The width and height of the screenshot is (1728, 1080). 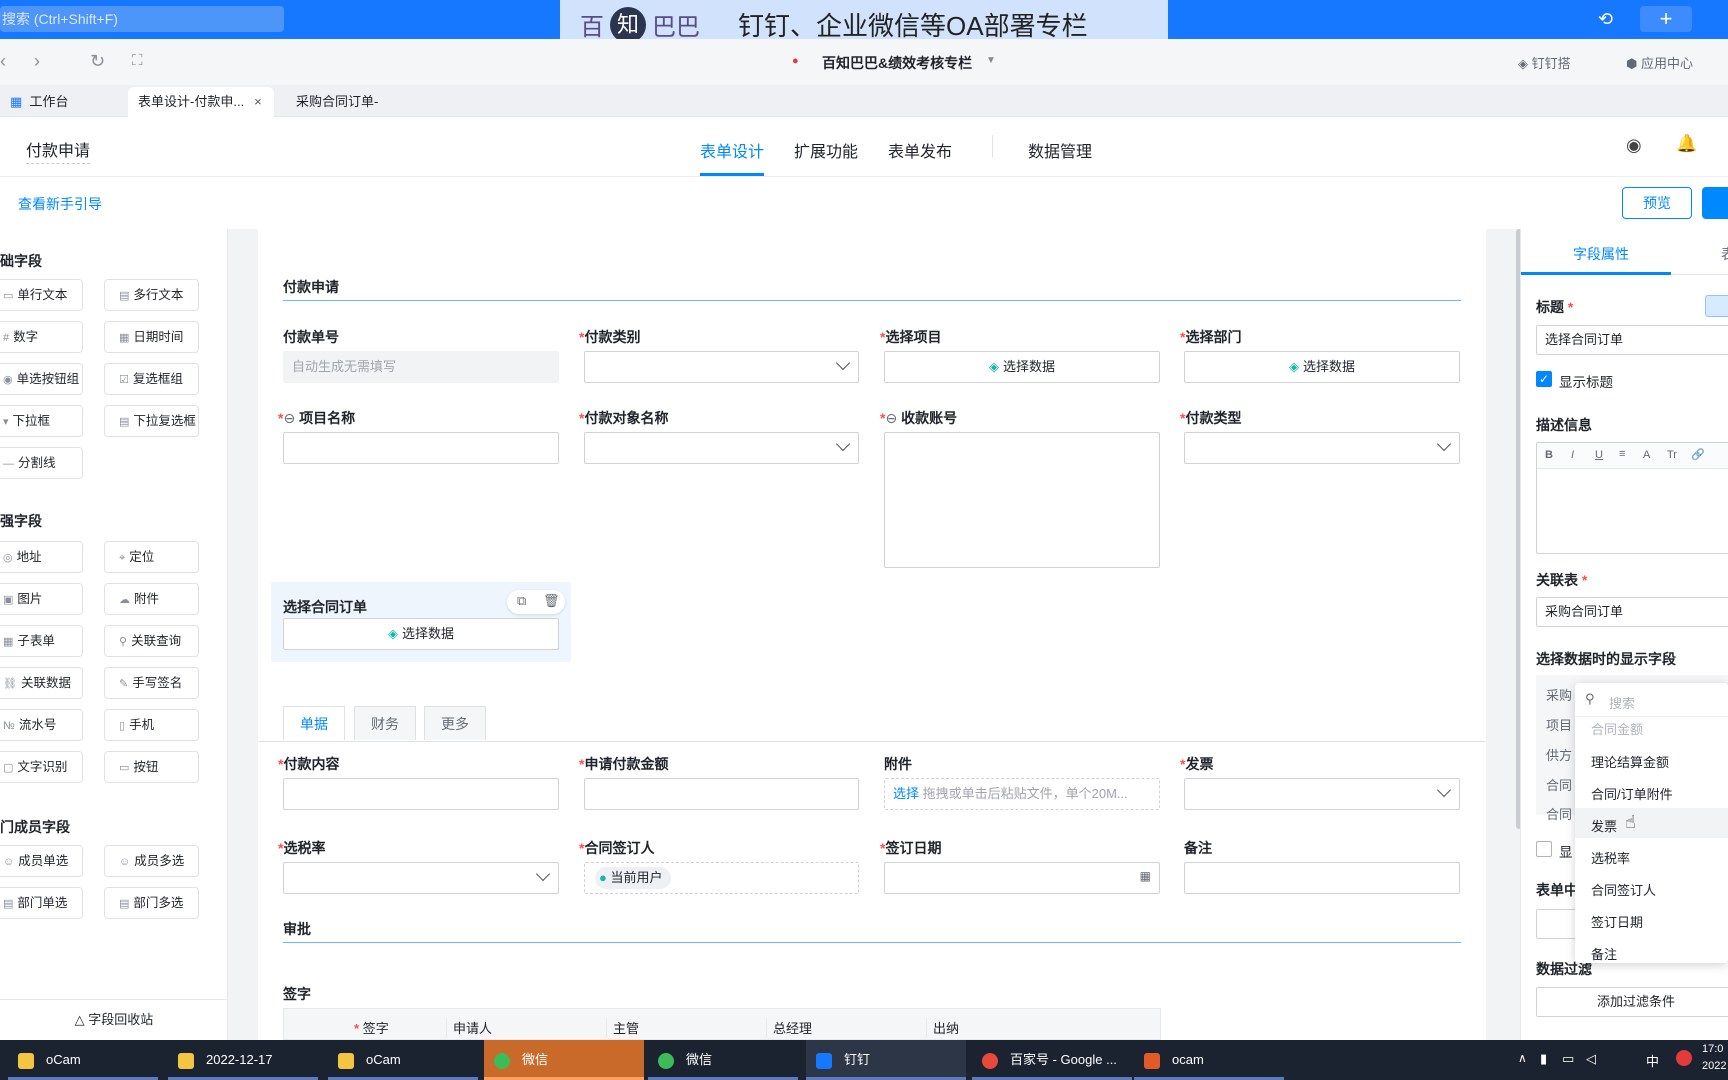 I want to click on tab-finance: 财务, so click(x=385, y=723).